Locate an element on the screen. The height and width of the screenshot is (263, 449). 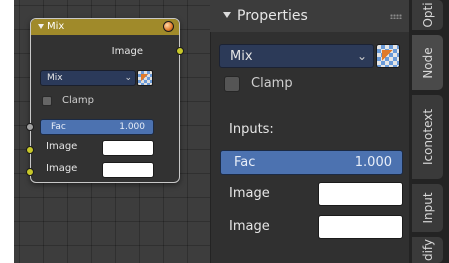
tab-modify: dify is located at coordinates (427, 250).